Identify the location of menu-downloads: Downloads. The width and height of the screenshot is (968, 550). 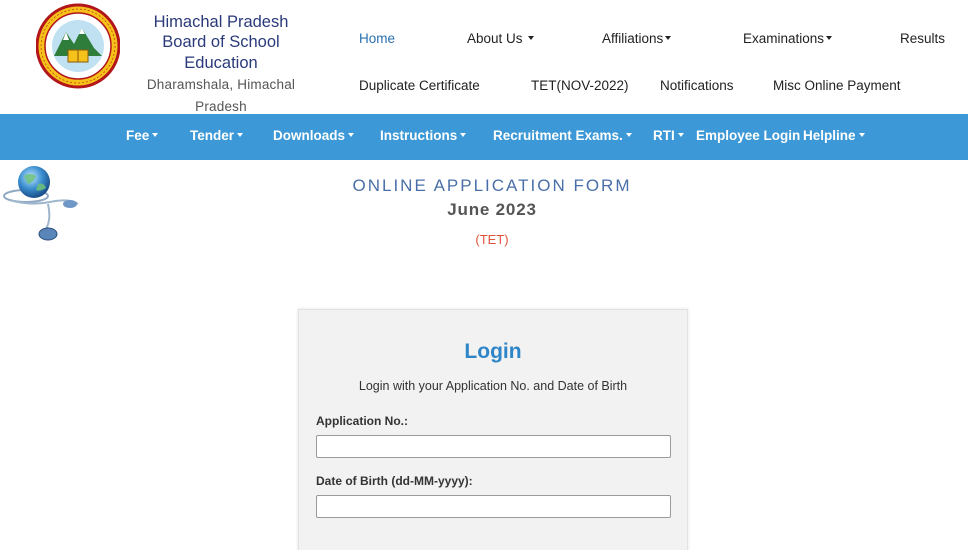
(314, 135).